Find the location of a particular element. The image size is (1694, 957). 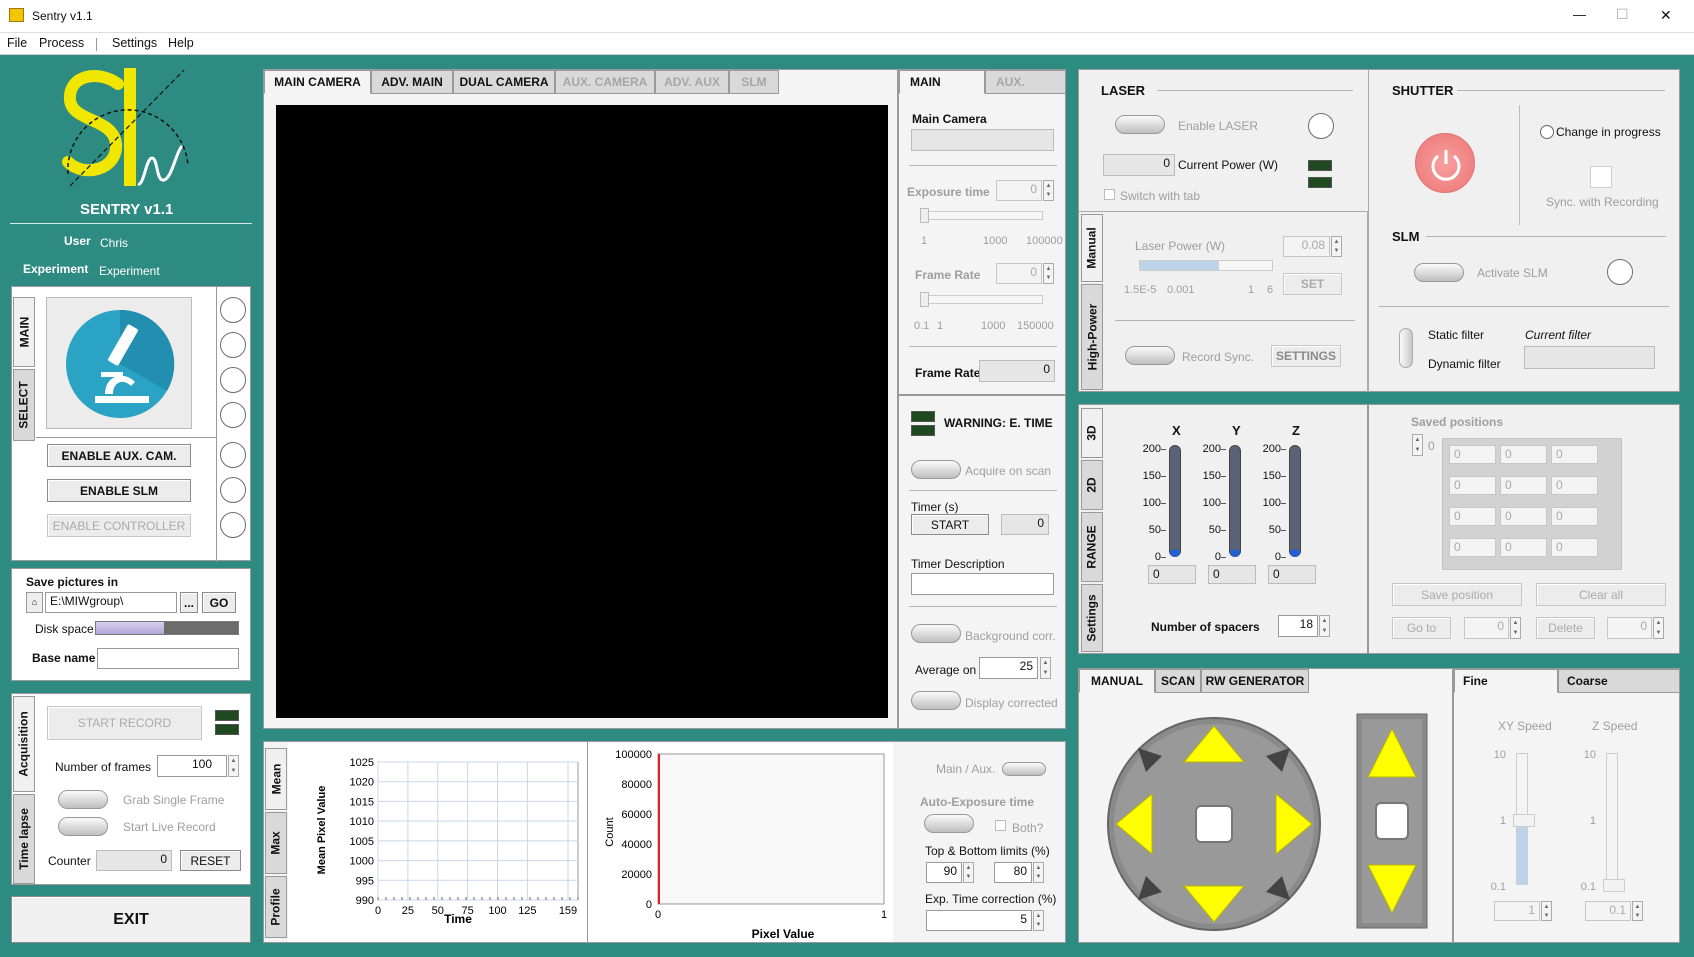

z-joystick is located at coordinates (1392, 821).